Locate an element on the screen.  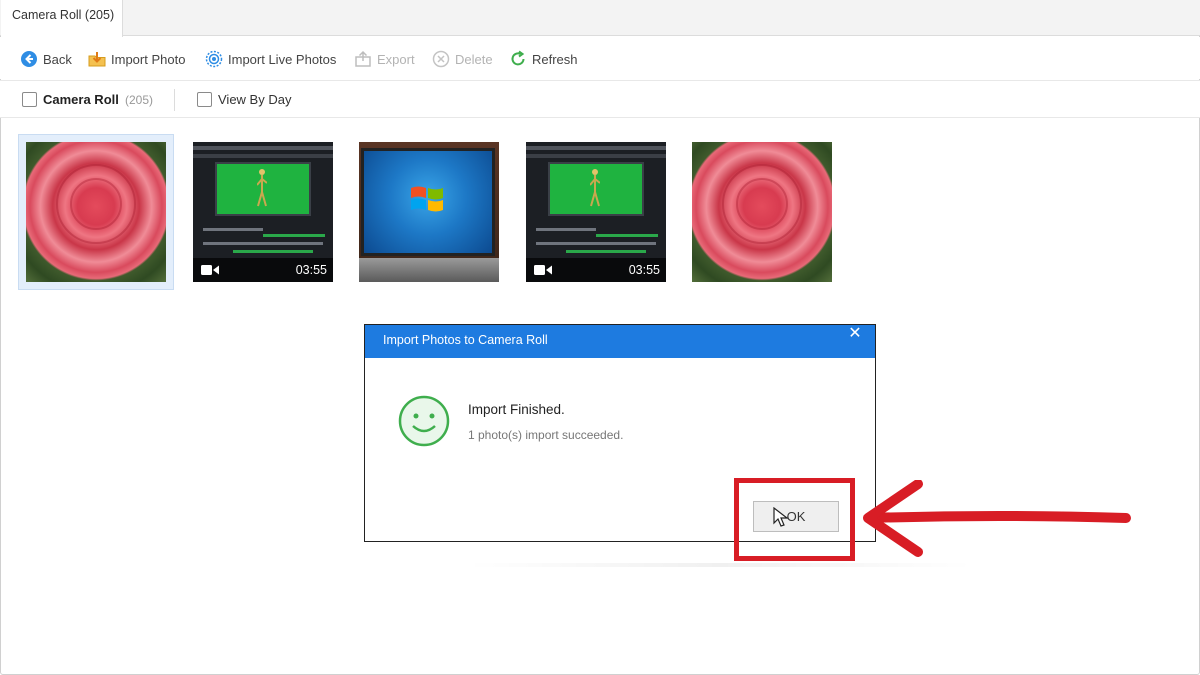
filter-bar: Camera Roll (205) View By Day is located at coordinates (600, 99).